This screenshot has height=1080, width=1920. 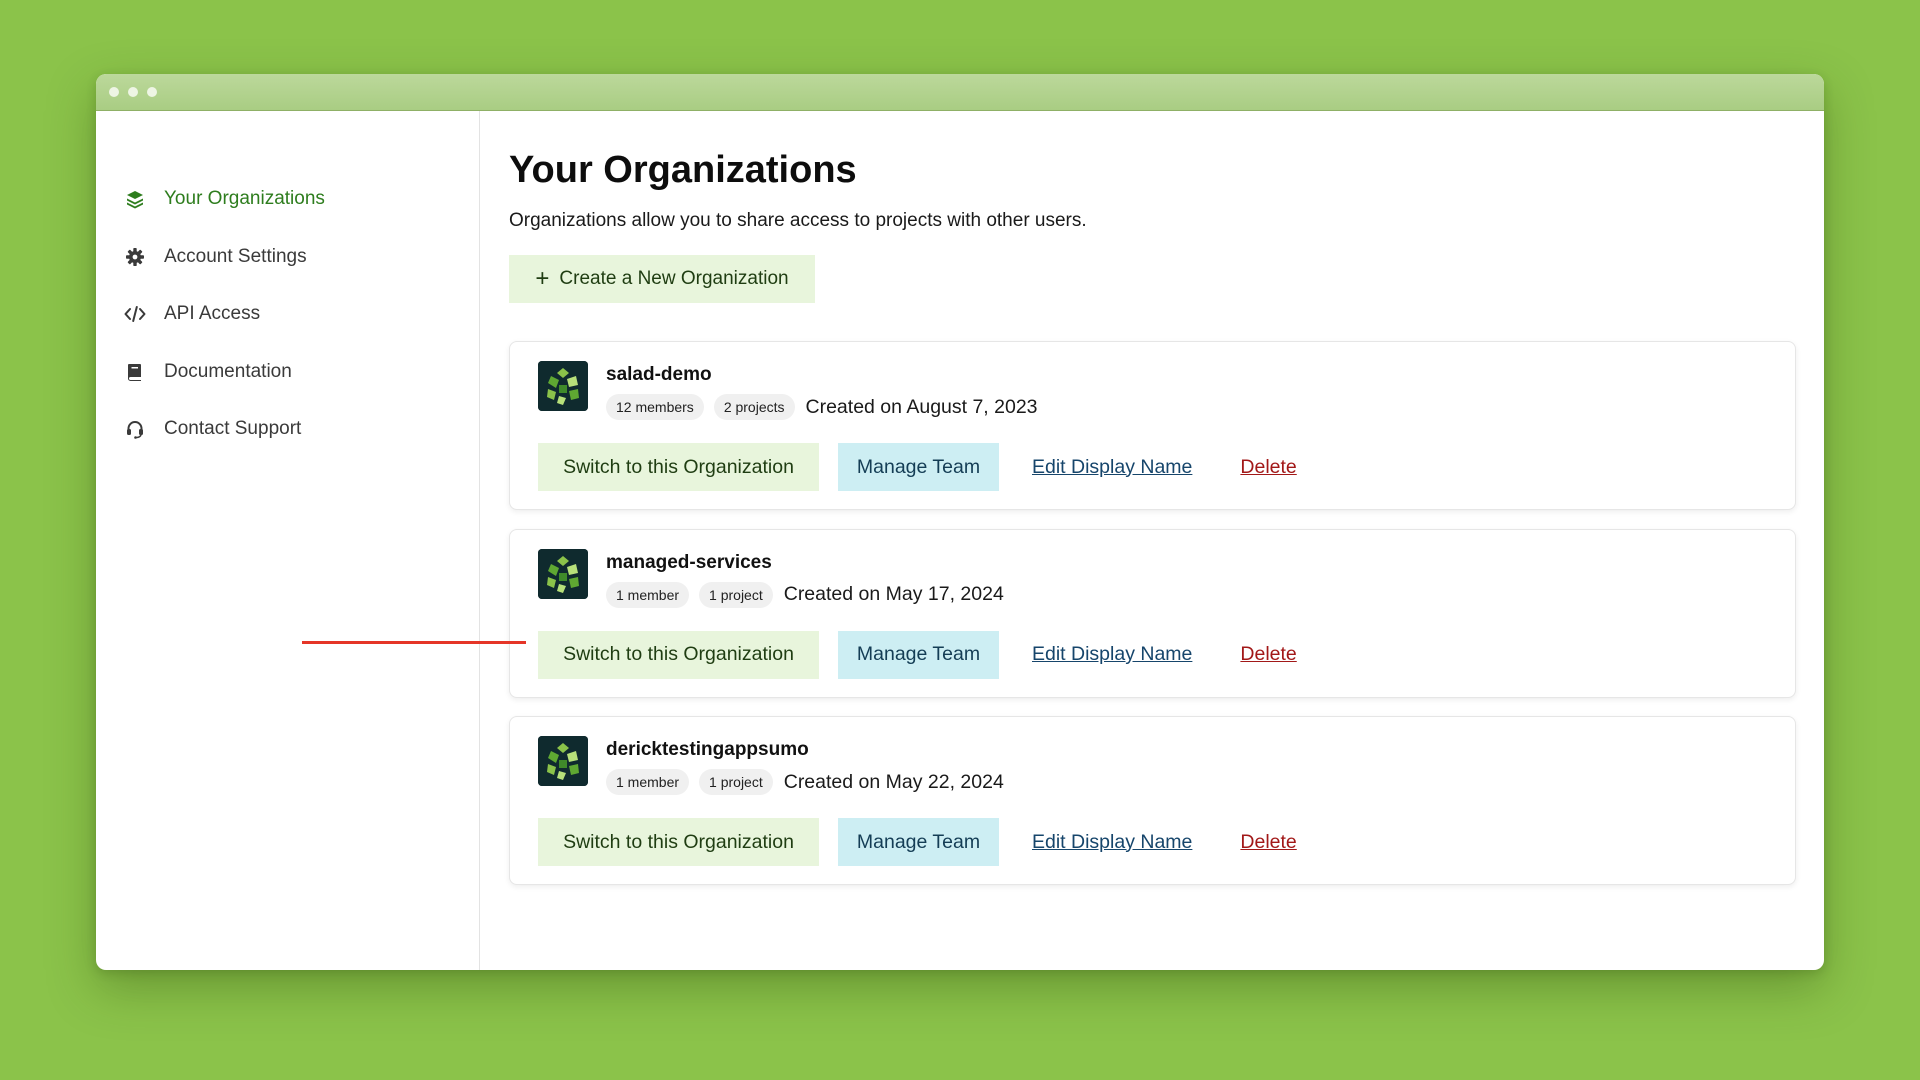 I want to click on annotation-arrow-line, so click(x=414, y=642).